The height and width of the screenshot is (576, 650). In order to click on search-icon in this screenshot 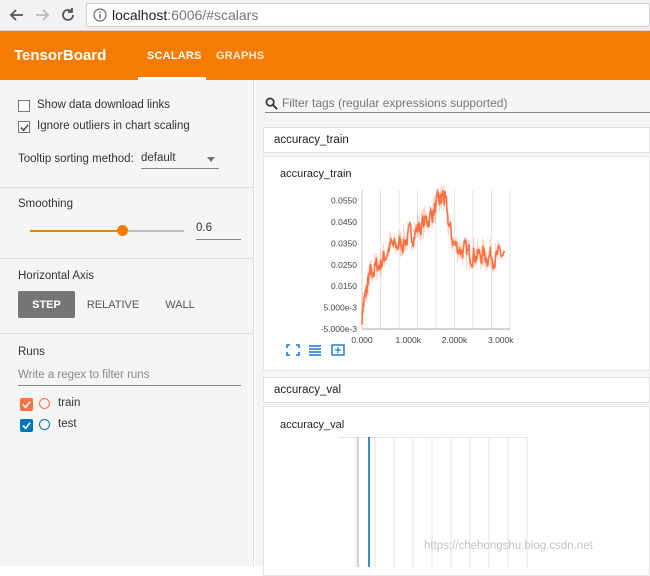, I will do `click(271, 103)`.